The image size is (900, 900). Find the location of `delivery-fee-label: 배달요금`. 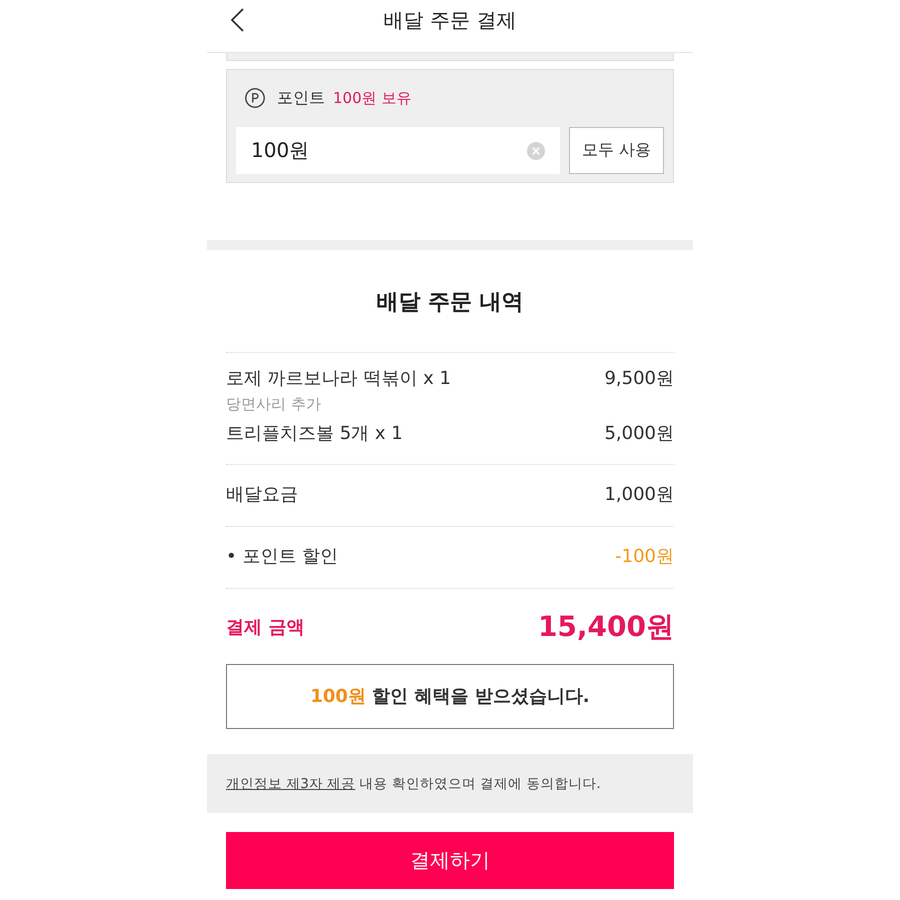

delivery-fee-label: 배달요금 is located at coordinates (262, 495).